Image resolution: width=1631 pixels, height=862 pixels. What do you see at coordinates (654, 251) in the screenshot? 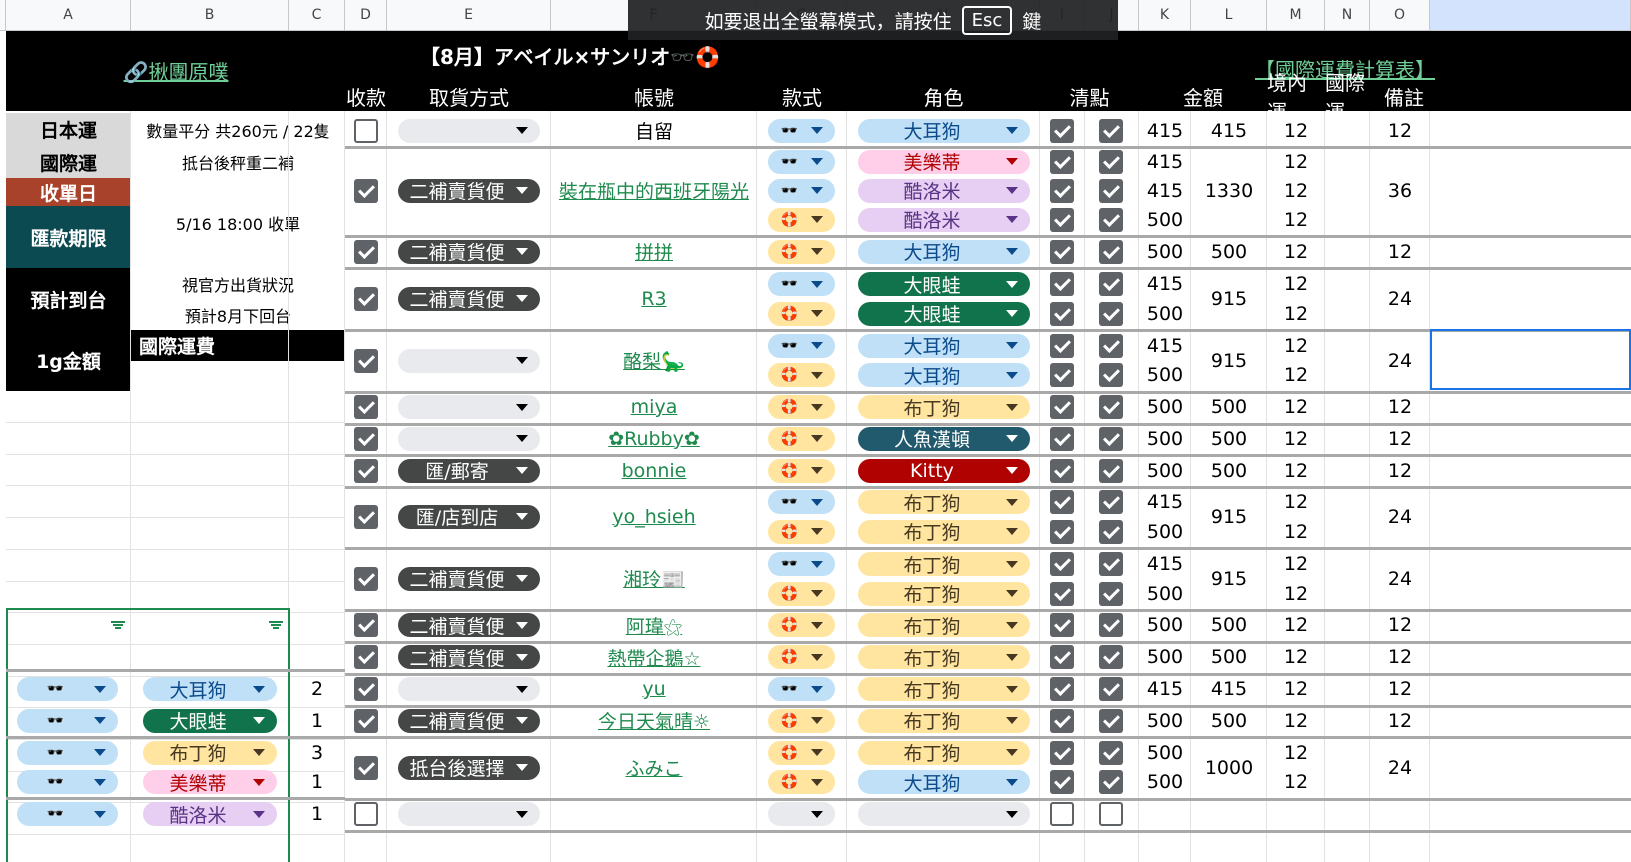
I see `account-name: 拼拼` at bounding box center [654, 251].